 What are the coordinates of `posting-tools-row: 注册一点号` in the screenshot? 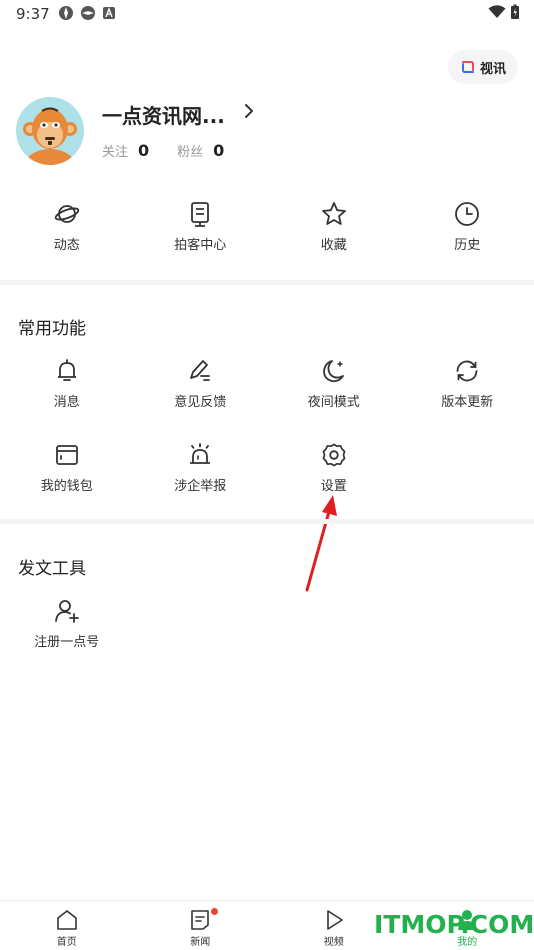 It's located at (267, 623).